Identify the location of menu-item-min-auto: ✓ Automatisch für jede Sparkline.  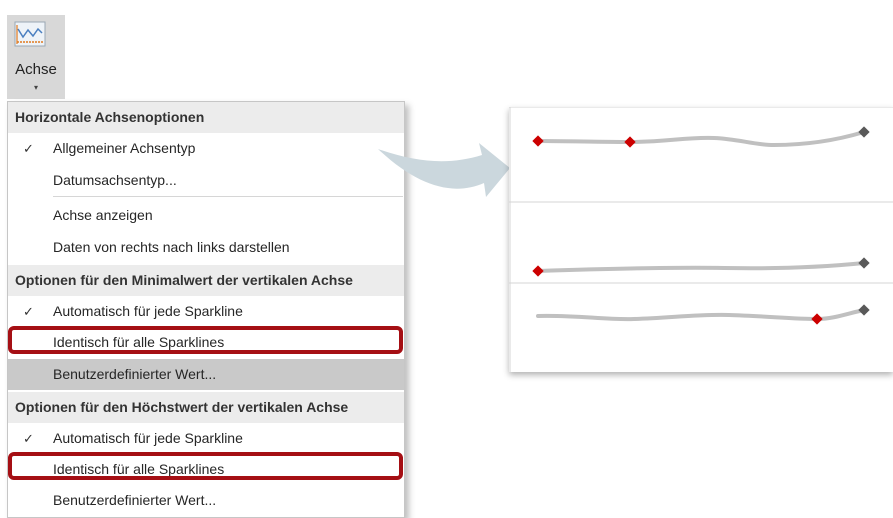
(206, 311).